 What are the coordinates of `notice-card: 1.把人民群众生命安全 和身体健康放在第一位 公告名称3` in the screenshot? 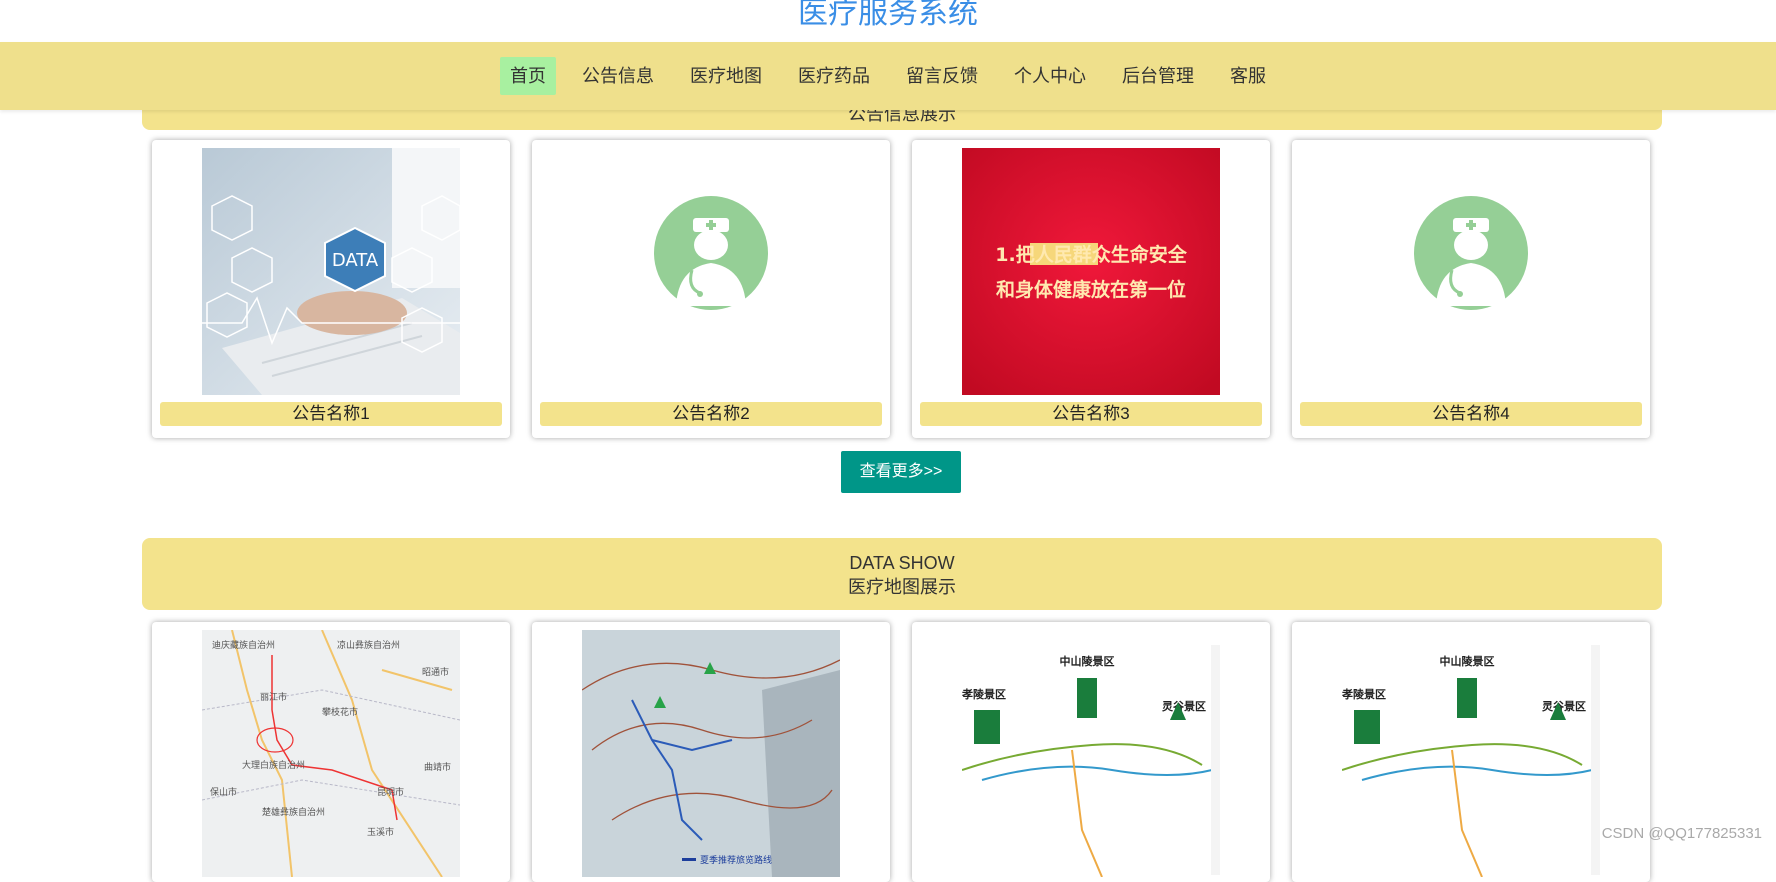 It's located at (1091, 289).